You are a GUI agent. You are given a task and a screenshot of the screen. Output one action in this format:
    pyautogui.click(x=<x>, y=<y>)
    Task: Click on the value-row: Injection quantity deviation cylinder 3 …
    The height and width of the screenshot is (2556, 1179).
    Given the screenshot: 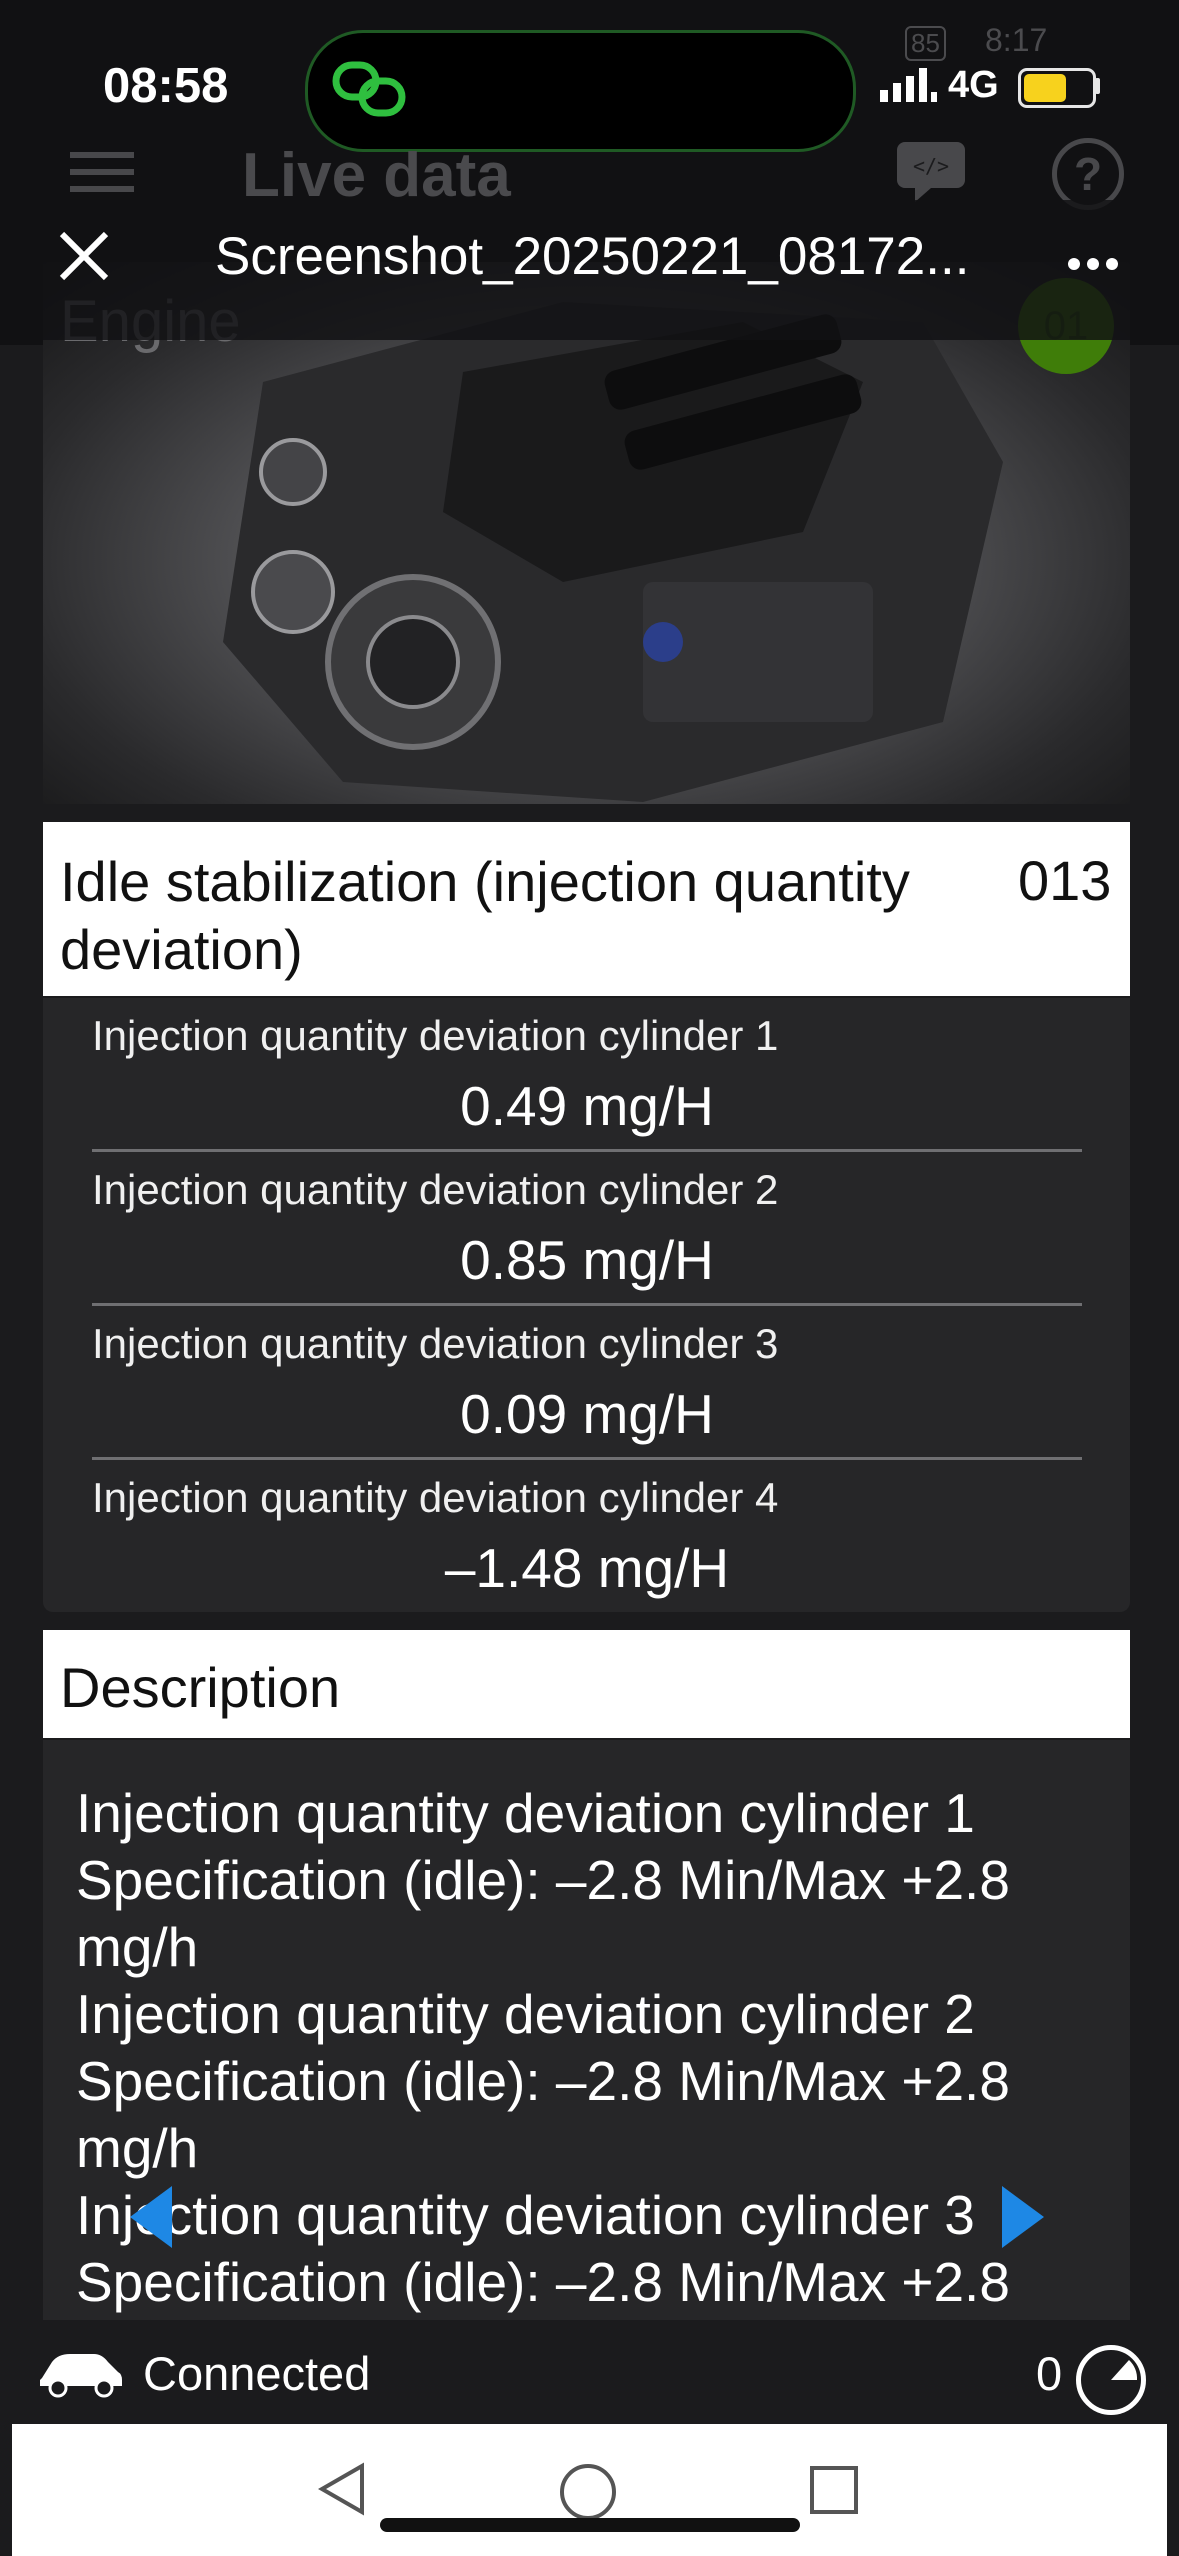 What is the action you would take?
    pyautogui.click(x=587, y=1383)
    